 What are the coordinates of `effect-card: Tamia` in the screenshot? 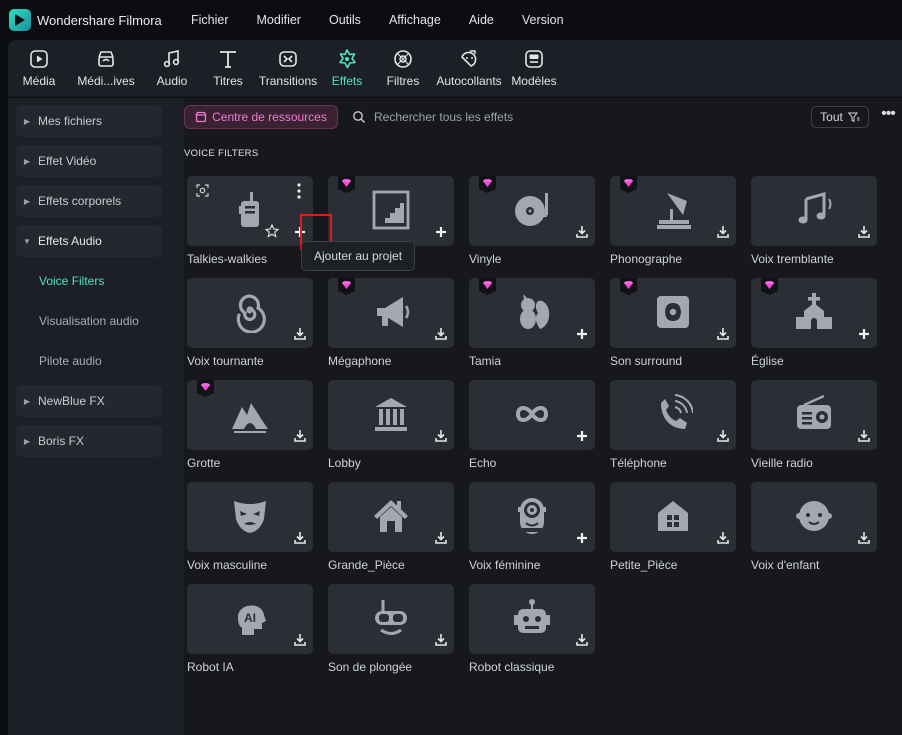 It's located at (532, 323).